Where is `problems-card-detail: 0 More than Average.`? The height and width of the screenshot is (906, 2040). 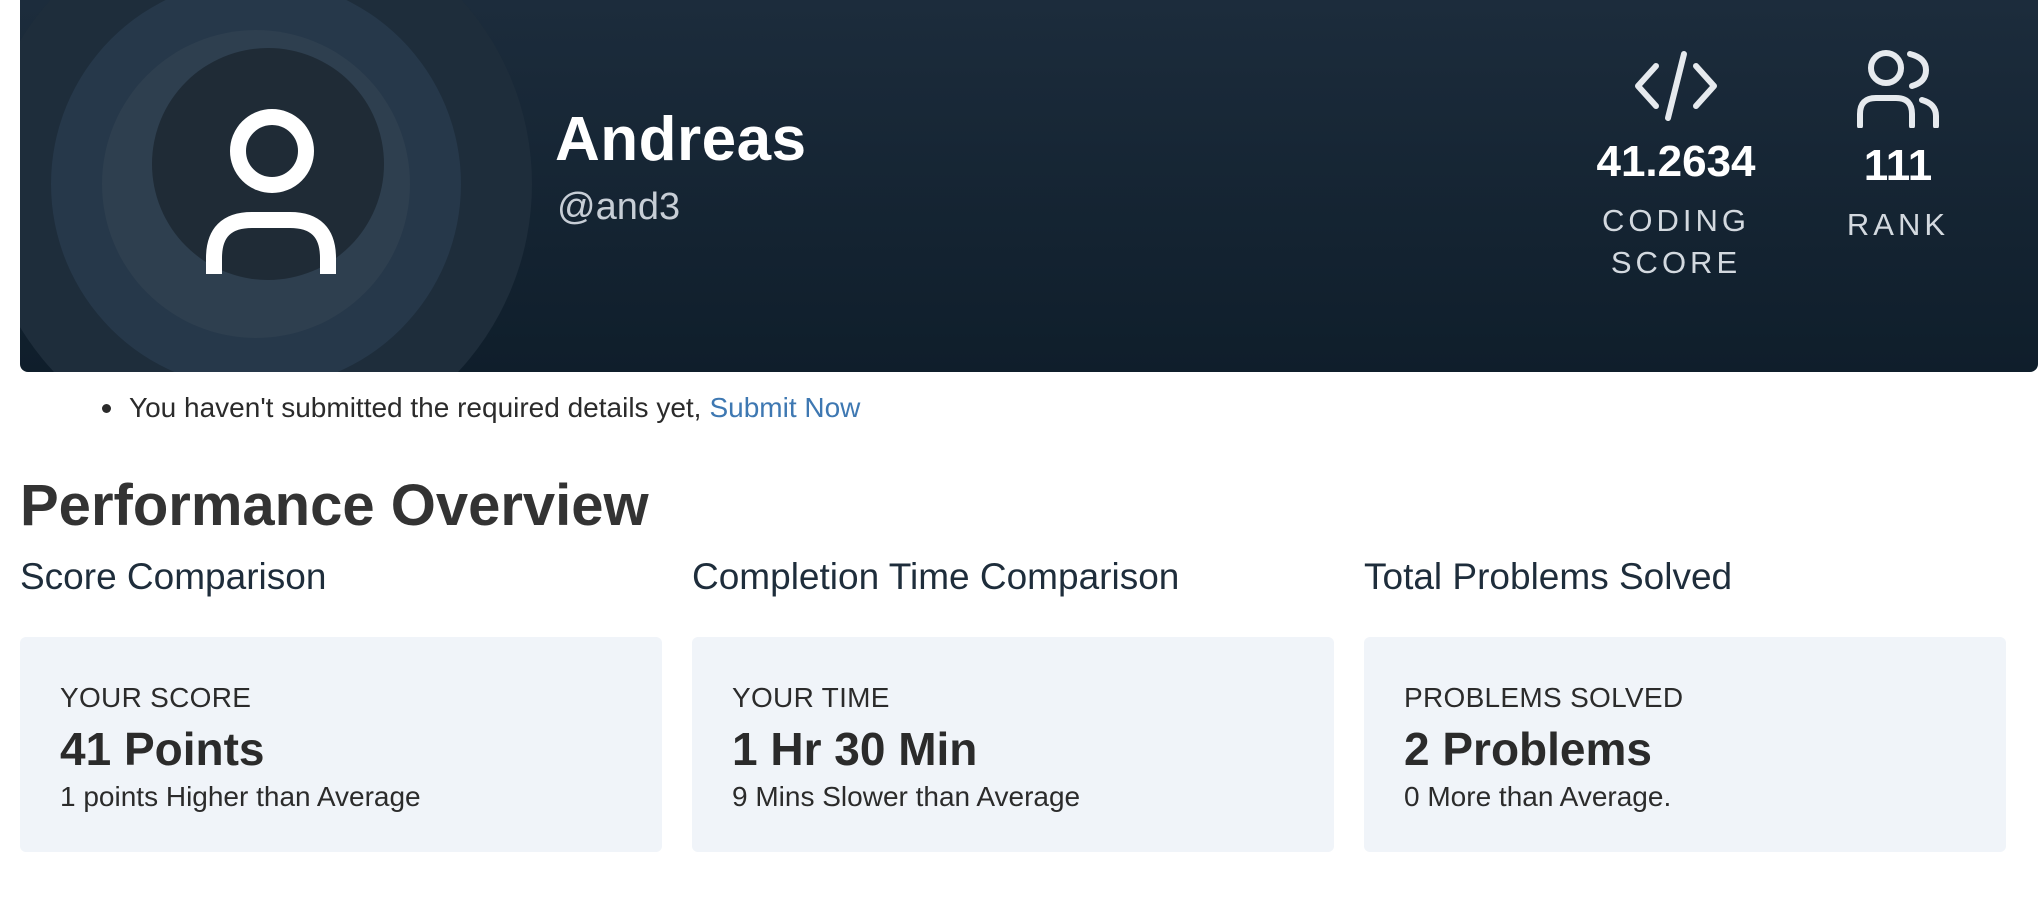 problems-card-detail: 0 More than Average. is located at coordinates (1538, 796).